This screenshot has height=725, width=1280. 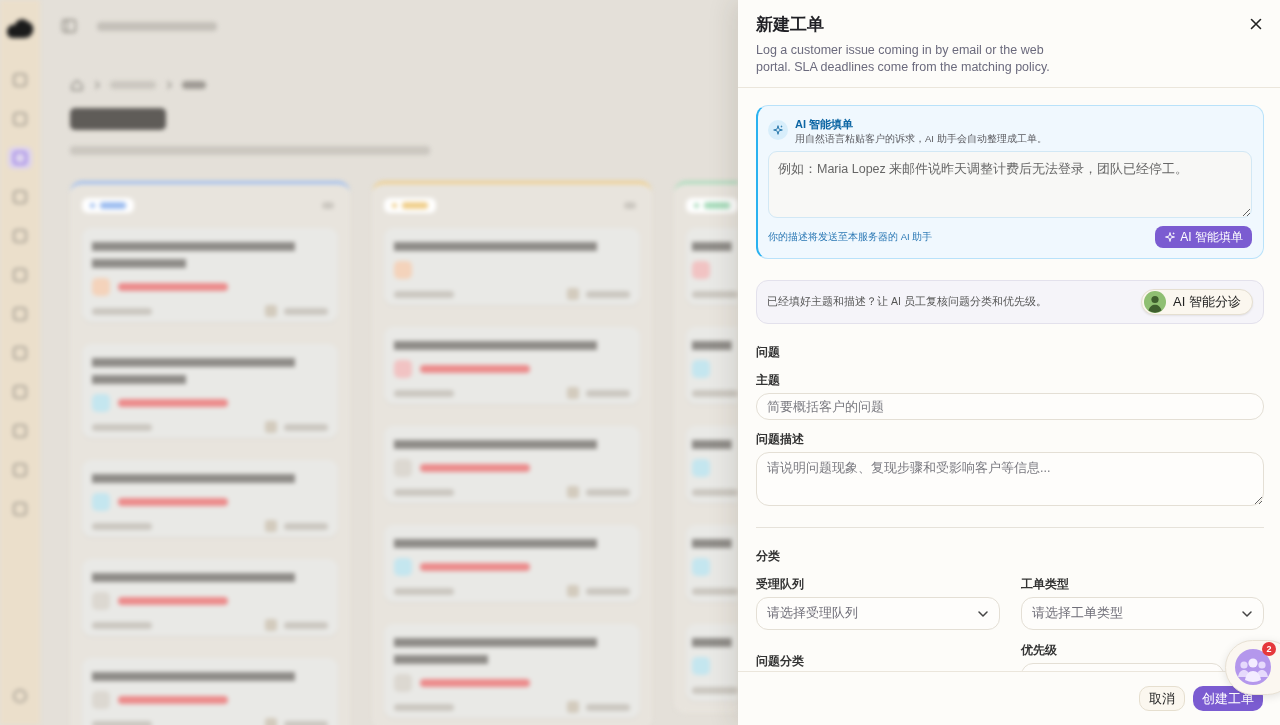 What do you see at coordinates (1155, 302) in the screenshot?
I see `person-avatar-icon` at bounding box center [1155, 302].